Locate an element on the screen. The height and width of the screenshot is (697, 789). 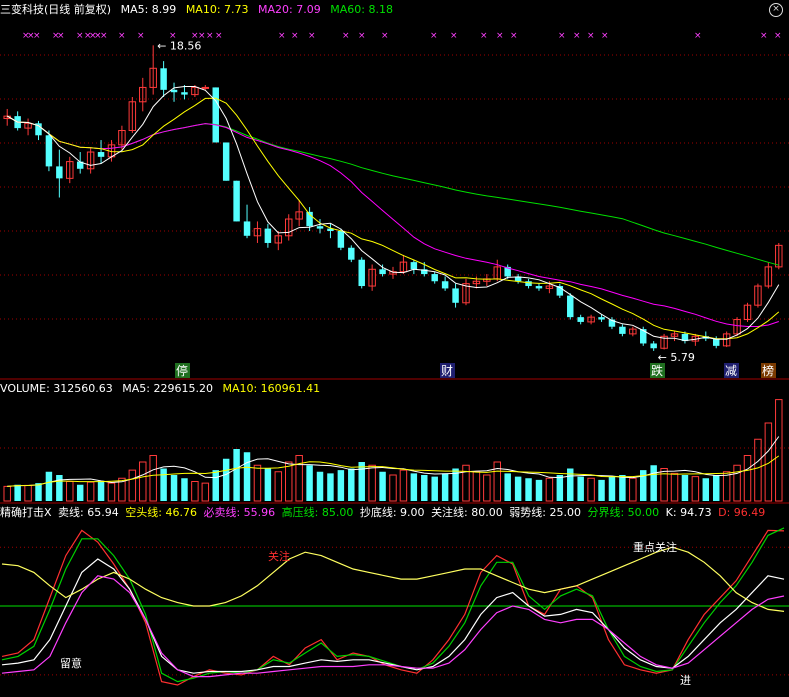
signal-annotation: 关注 is located at coordinates (279, 556).